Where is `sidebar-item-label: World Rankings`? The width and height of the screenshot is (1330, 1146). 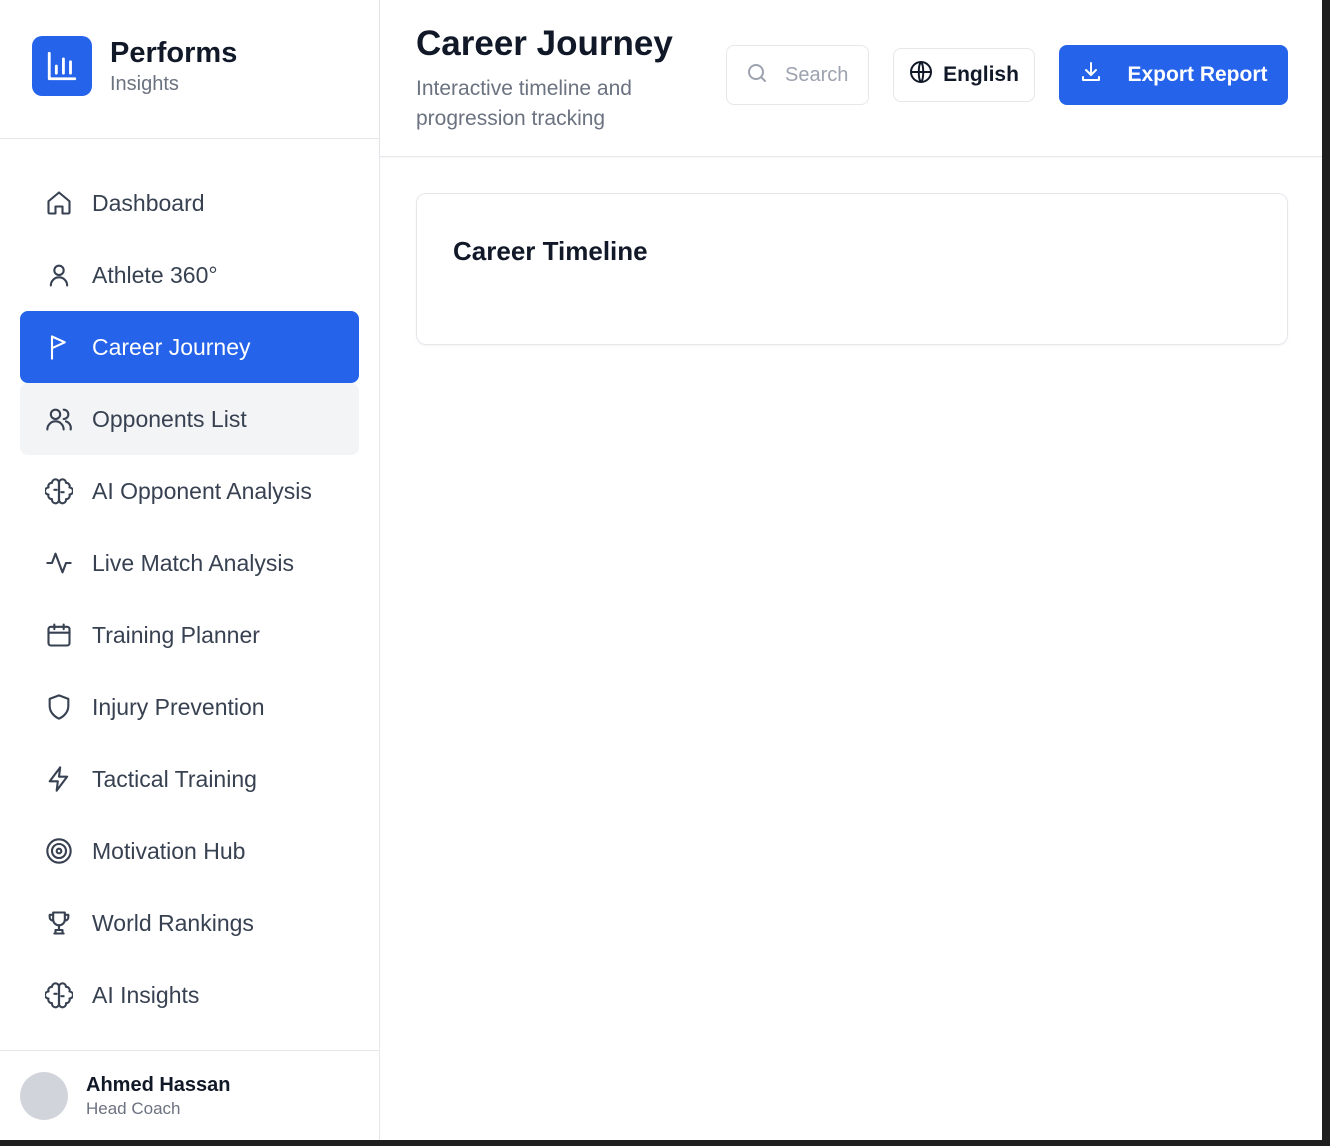 sidebar-item-label: World Rankings is located at coordinates (173, 922).